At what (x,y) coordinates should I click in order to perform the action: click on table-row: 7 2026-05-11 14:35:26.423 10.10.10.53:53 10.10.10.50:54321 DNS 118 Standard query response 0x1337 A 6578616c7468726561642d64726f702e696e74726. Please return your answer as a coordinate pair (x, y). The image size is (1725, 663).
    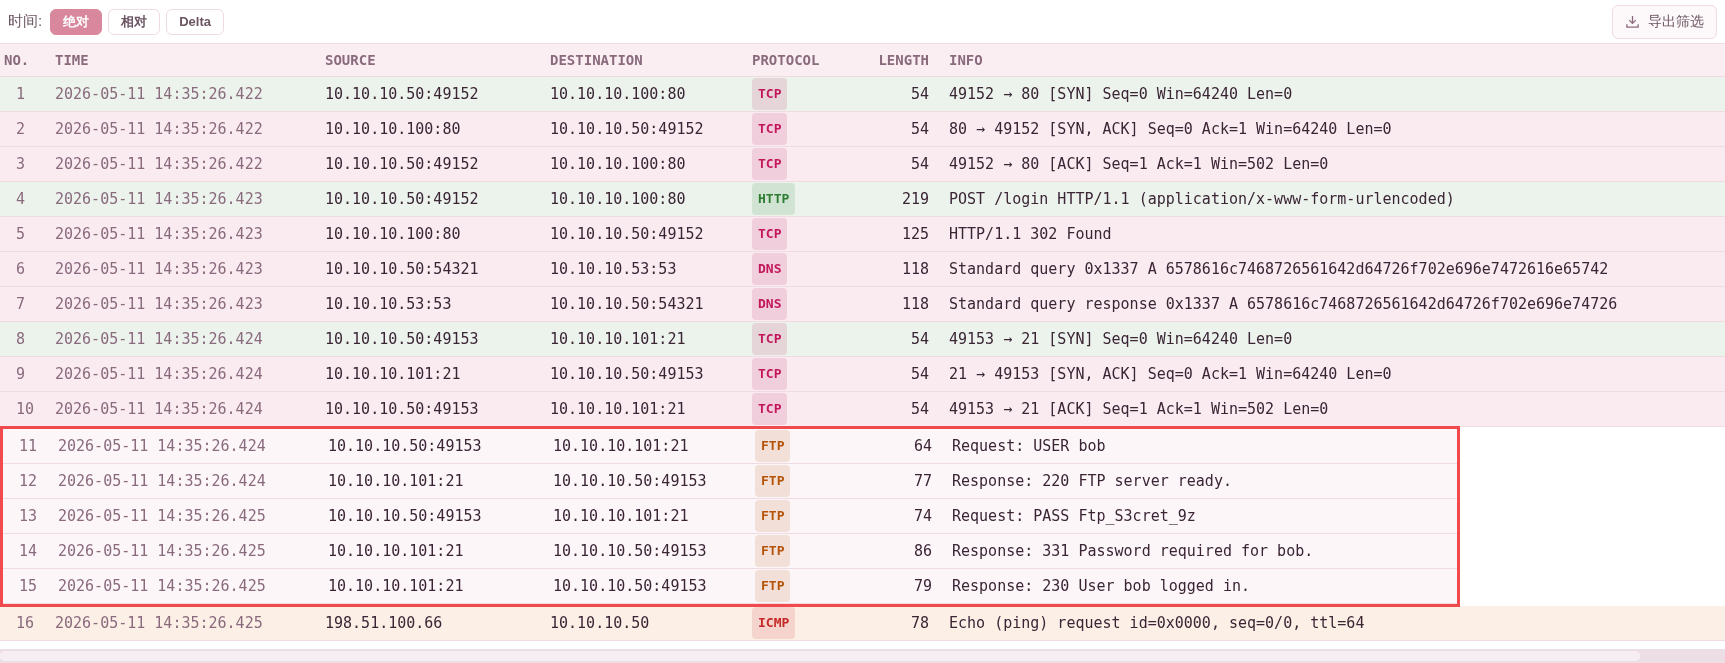
    Looking at the image, I should click on (862, 304).